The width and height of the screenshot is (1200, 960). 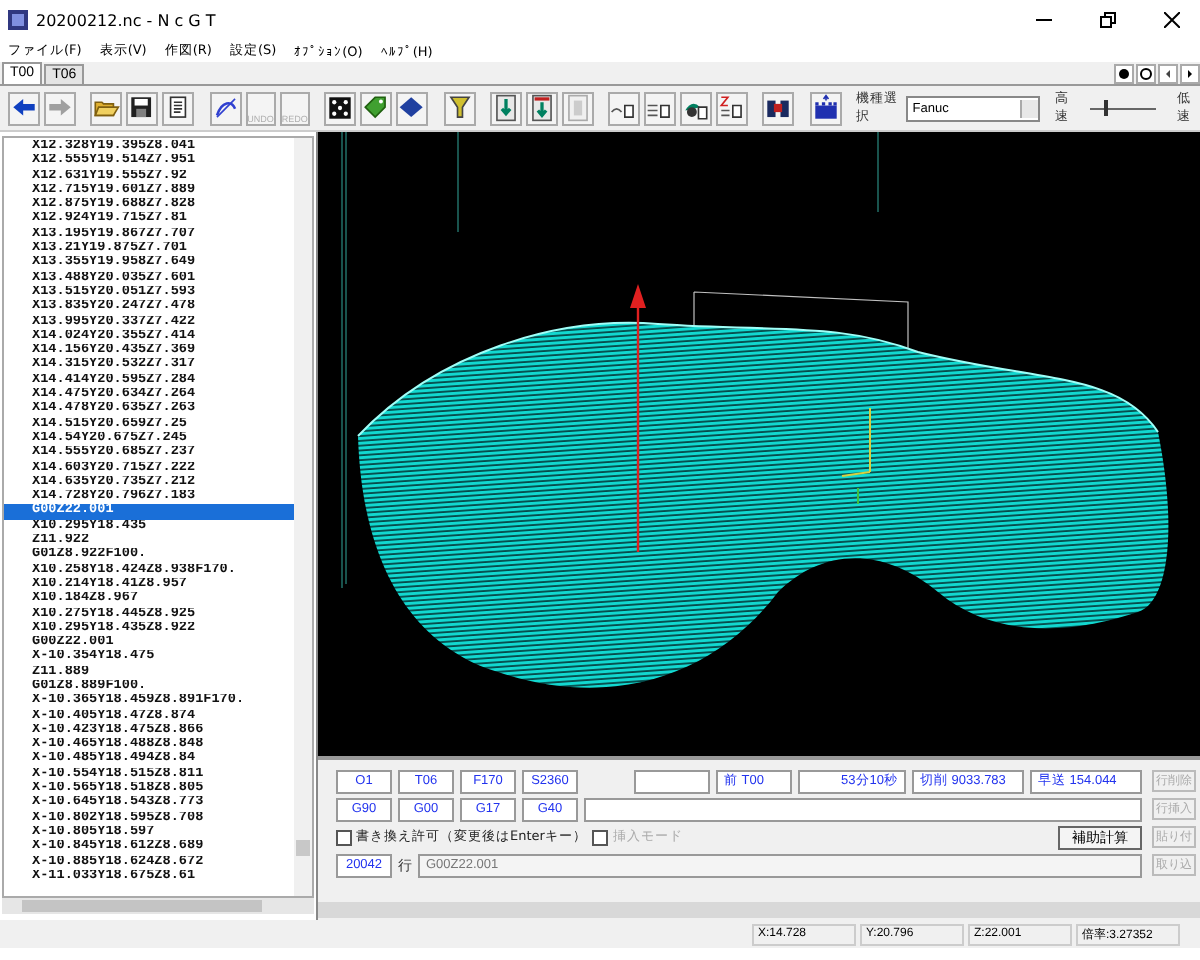 What do you see at coordinates (1105, 107) in the screenshot?
I see `speed-slider-thumb` at bounding box center [1105, 107].